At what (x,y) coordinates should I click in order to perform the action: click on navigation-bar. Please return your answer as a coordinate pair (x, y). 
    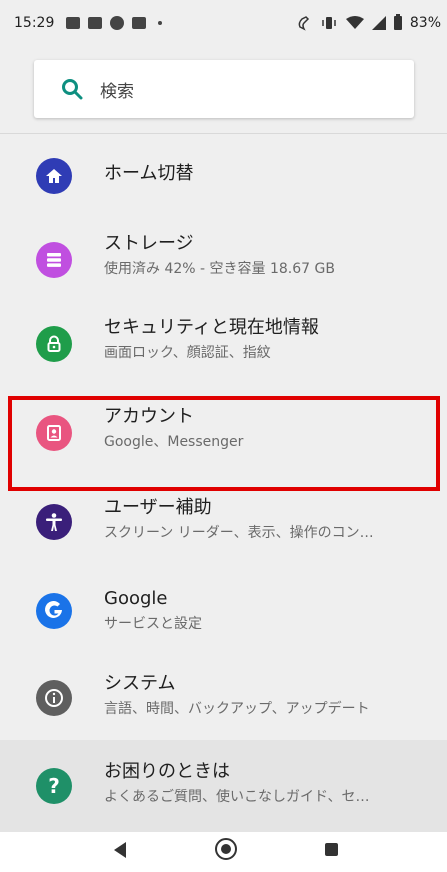
    Looking at the image, I should click on (223, 852).